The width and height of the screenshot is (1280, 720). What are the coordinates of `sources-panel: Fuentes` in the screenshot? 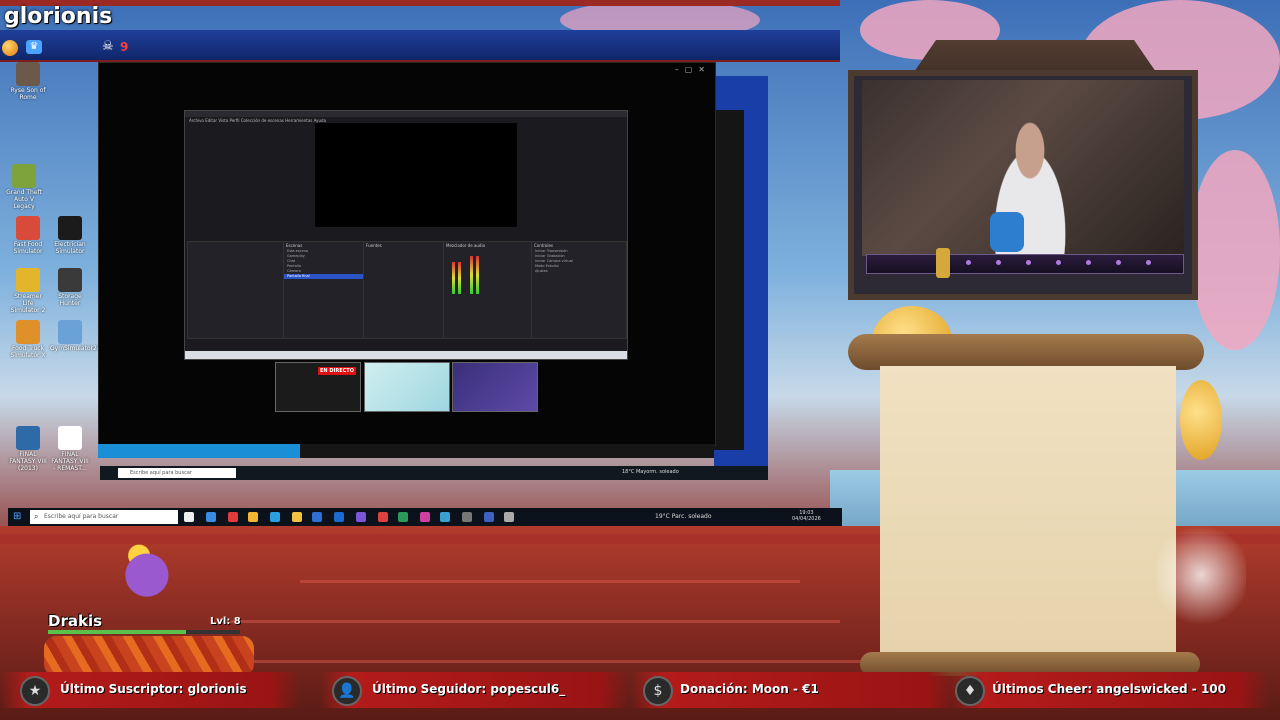 It's located at (404, 290).